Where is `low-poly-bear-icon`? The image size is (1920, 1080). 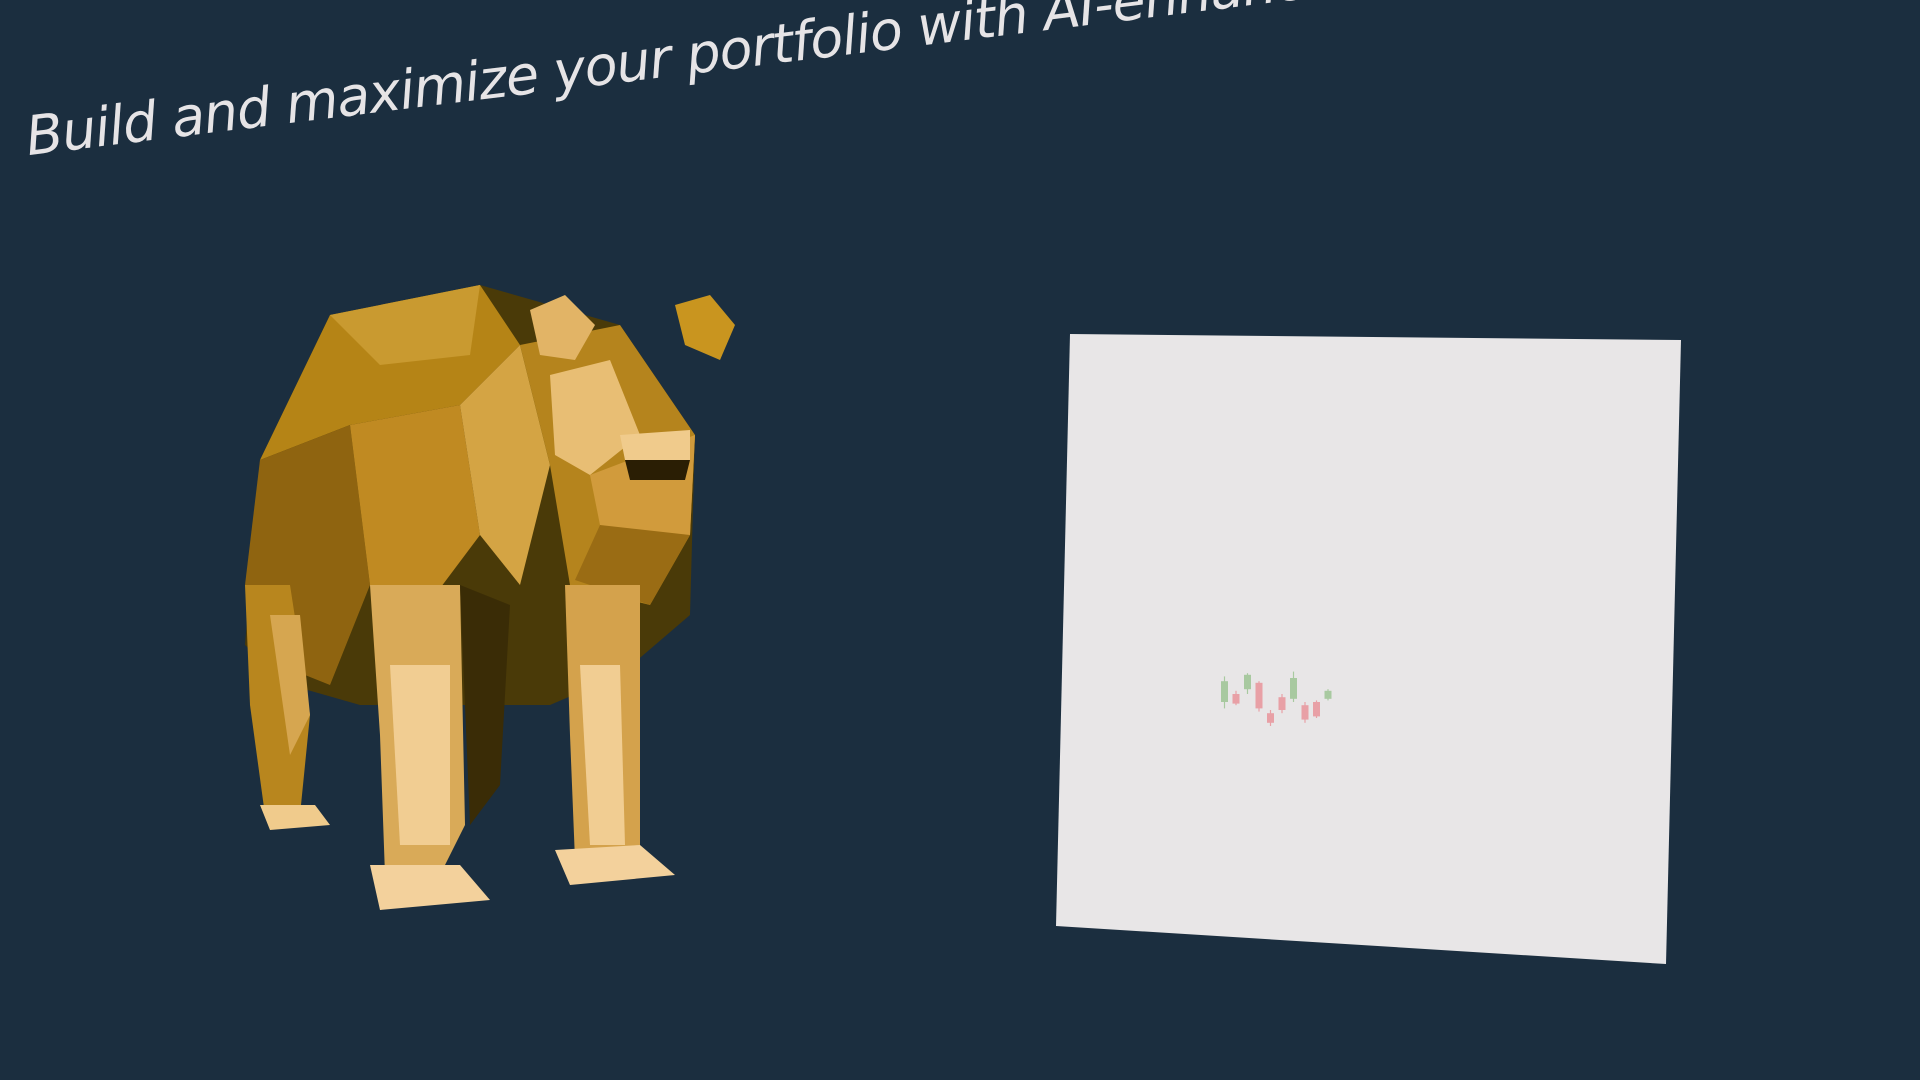
low-poly-bear-icon is located at coordinates (490, 597).